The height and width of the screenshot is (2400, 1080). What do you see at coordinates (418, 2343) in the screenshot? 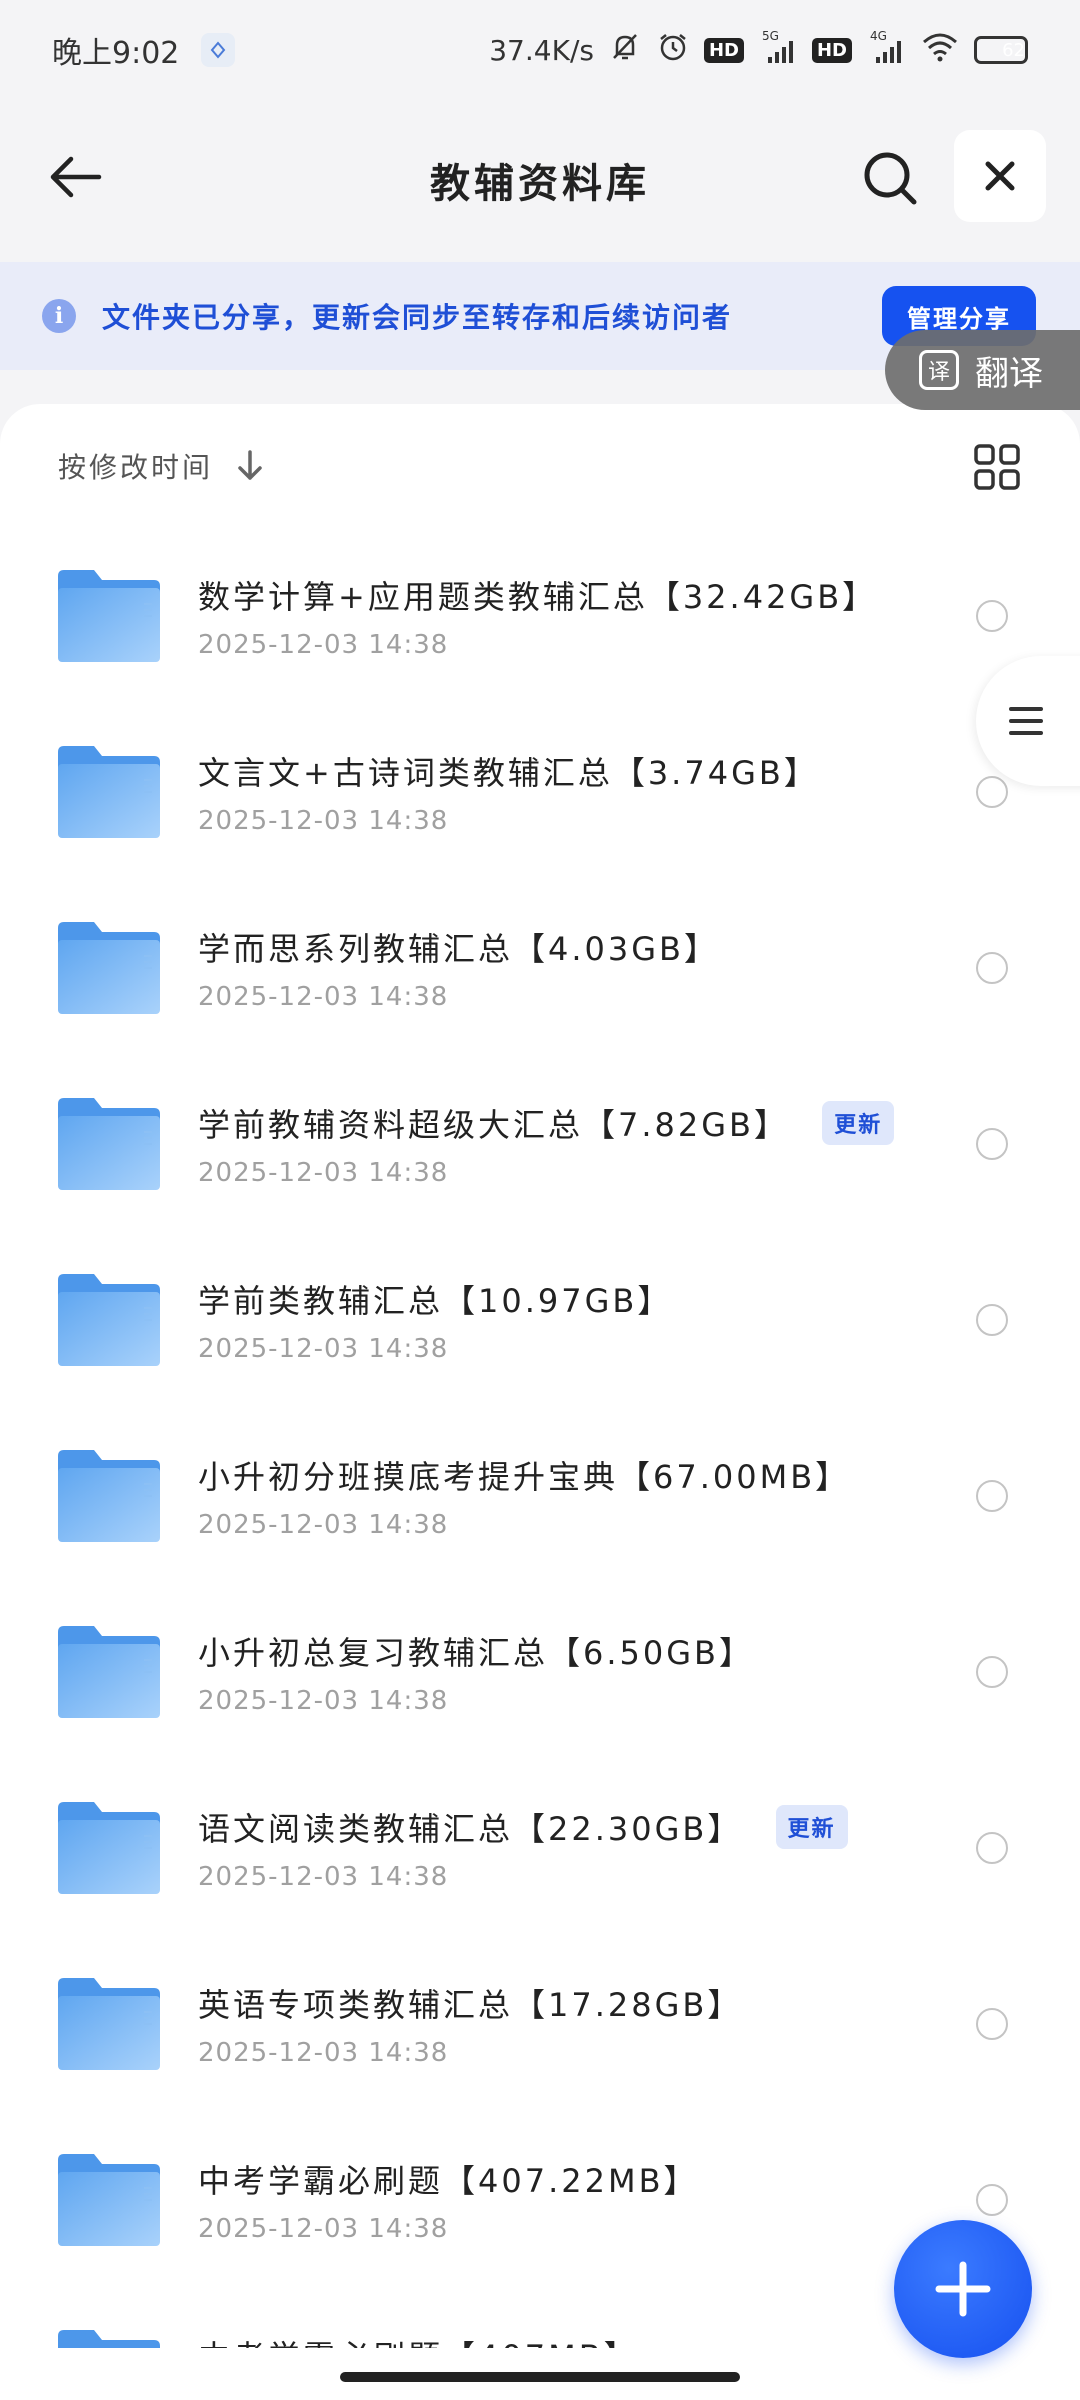
I see `folder-name-text: 中考学霸必刷题【407MB】` at bounding box center [418, 2343].